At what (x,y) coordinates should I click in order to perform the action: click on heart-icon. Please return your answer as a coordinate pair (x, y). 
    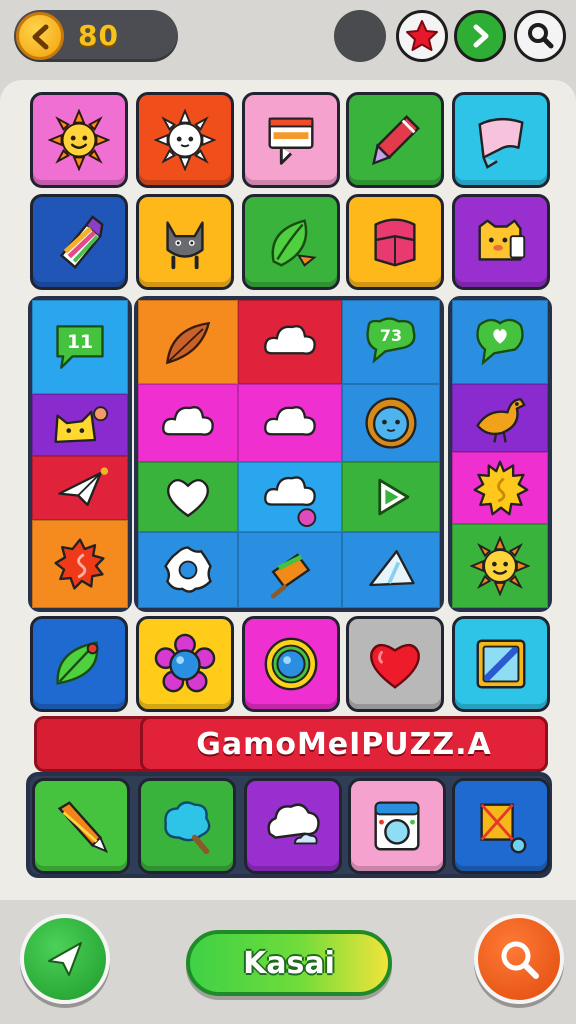
    Looking at the image, I should click on (395, 666).